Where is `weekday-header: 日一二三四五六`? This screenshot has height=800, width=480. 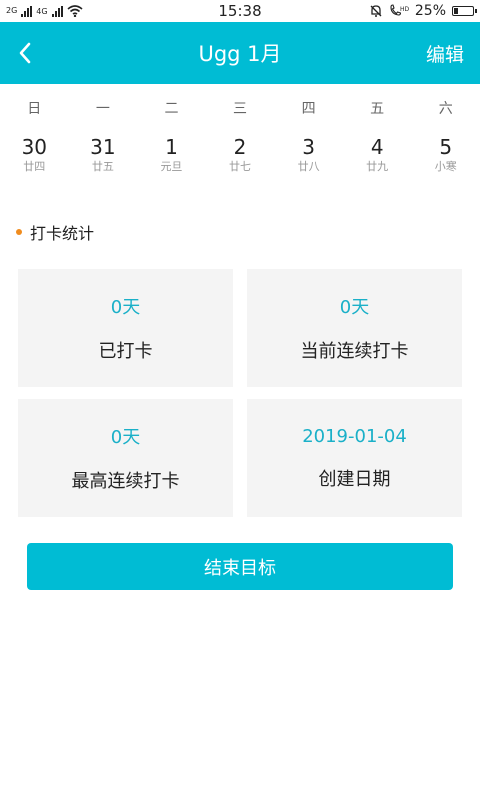
weekday-header: 日一二三四五六 is located at coordinates (240, 108).